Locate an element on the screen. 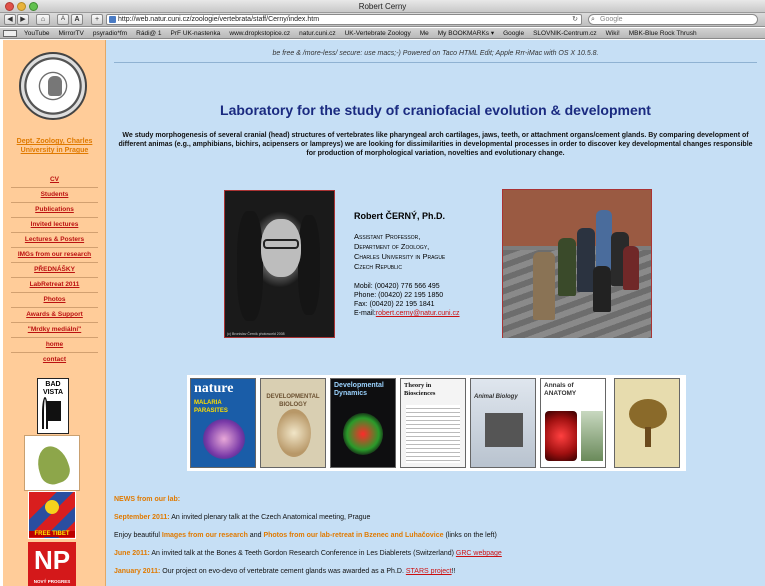 This screenshot has height=586, width=765. text-bigger-button: A is located at coordinates (77, 19).